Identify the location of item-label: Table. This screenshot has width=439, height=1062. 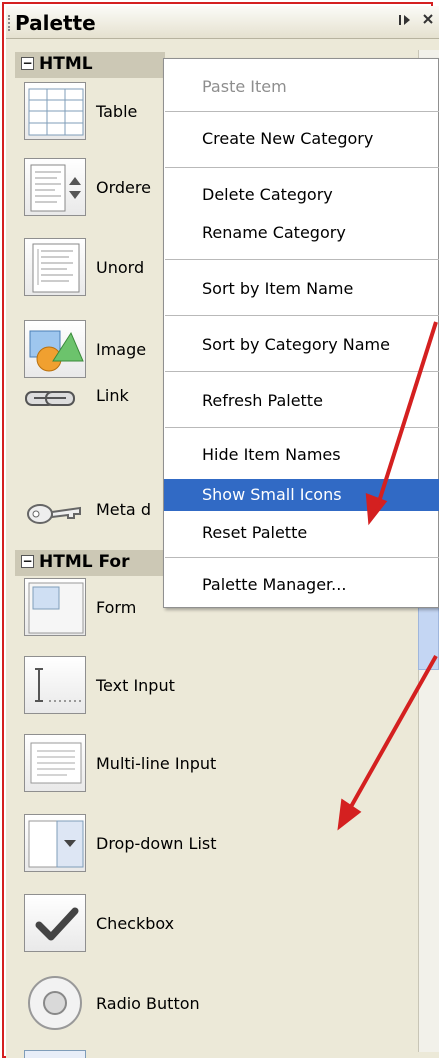
(117, 111).